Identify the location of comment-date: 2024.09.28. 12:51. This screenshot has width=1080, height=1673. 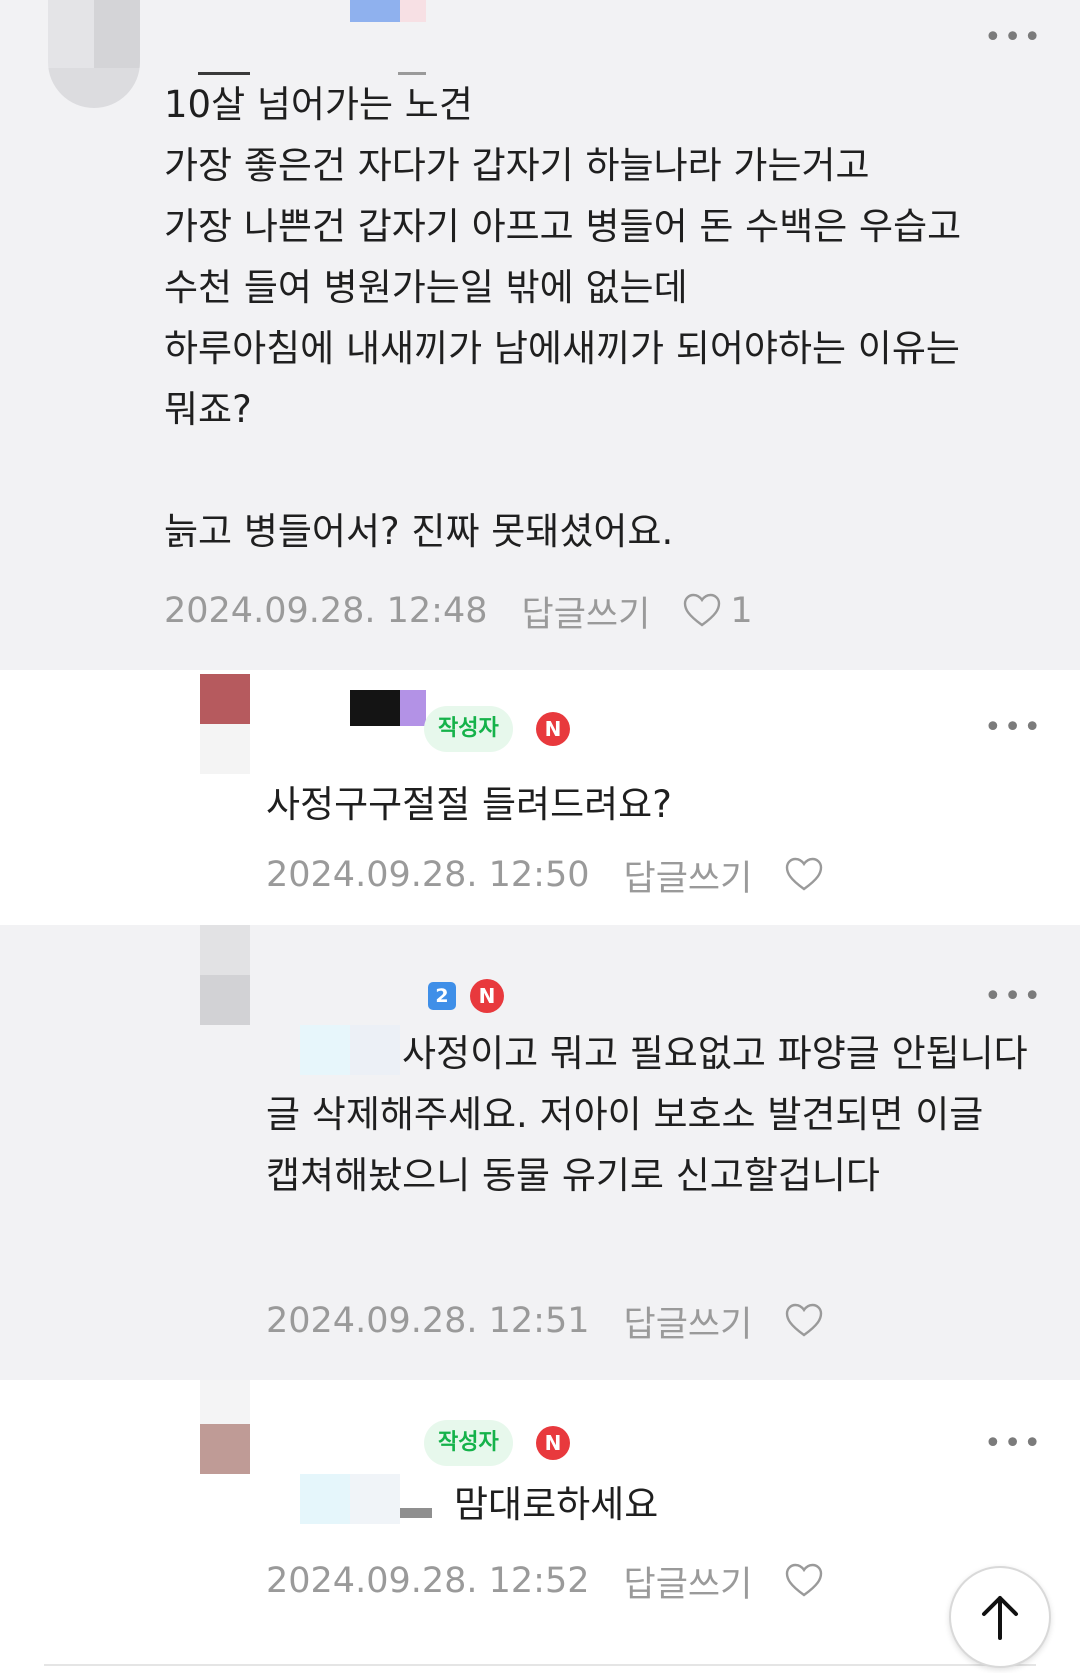
(428, 1321).